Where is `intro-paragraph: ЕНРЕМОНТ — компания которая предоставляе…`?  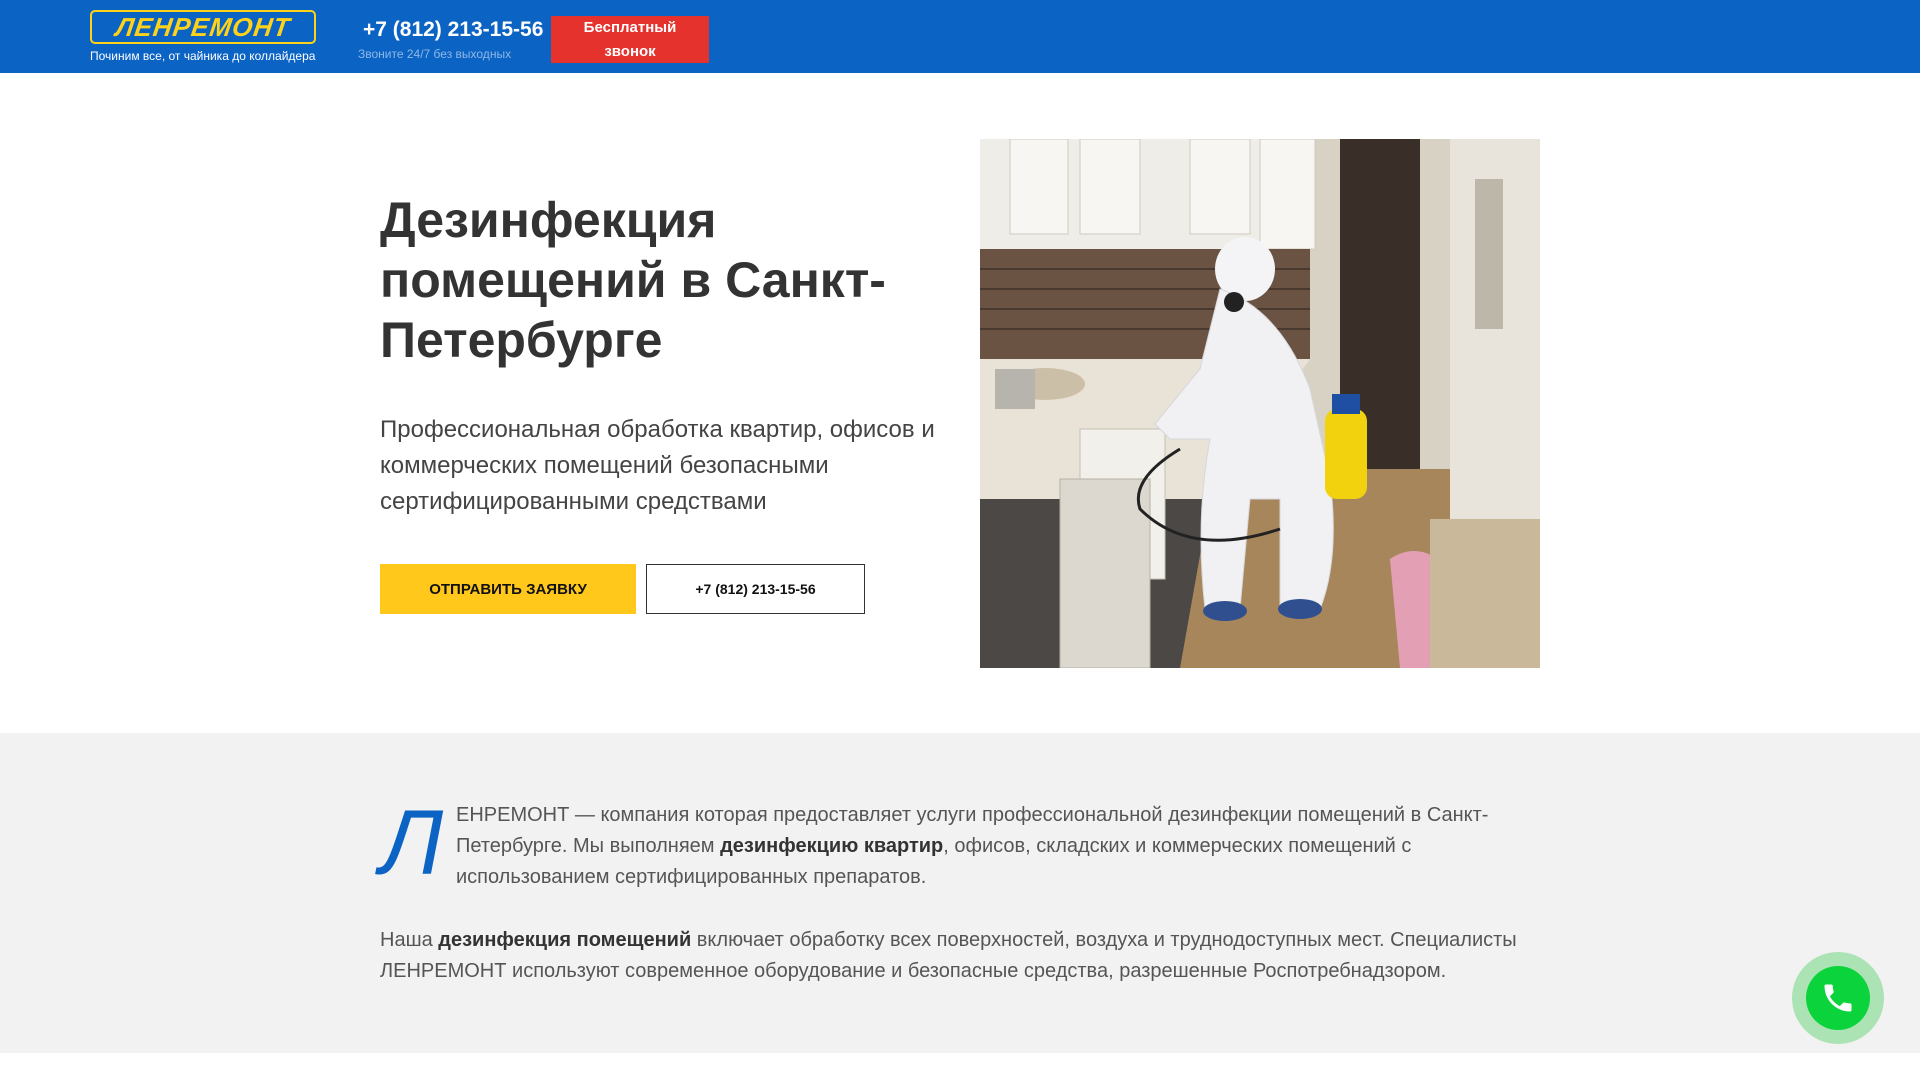 intro-paragraph: ЕНРЕМОНТ — компания которая предоставляе… is located at coordinates (988, 846).